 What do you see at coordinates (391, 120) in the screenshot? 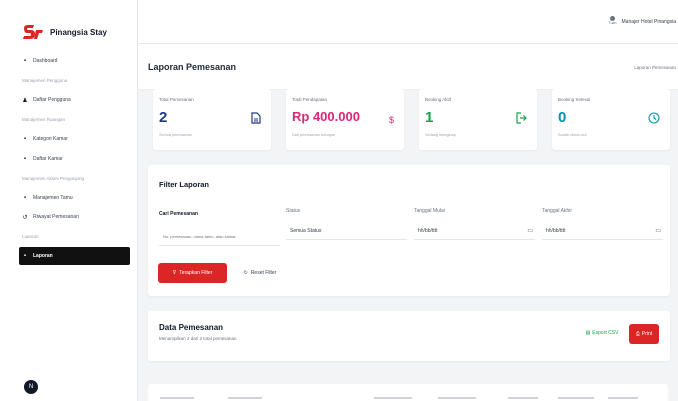
I see `currency-icon: $` at bounding box center [391, 120].